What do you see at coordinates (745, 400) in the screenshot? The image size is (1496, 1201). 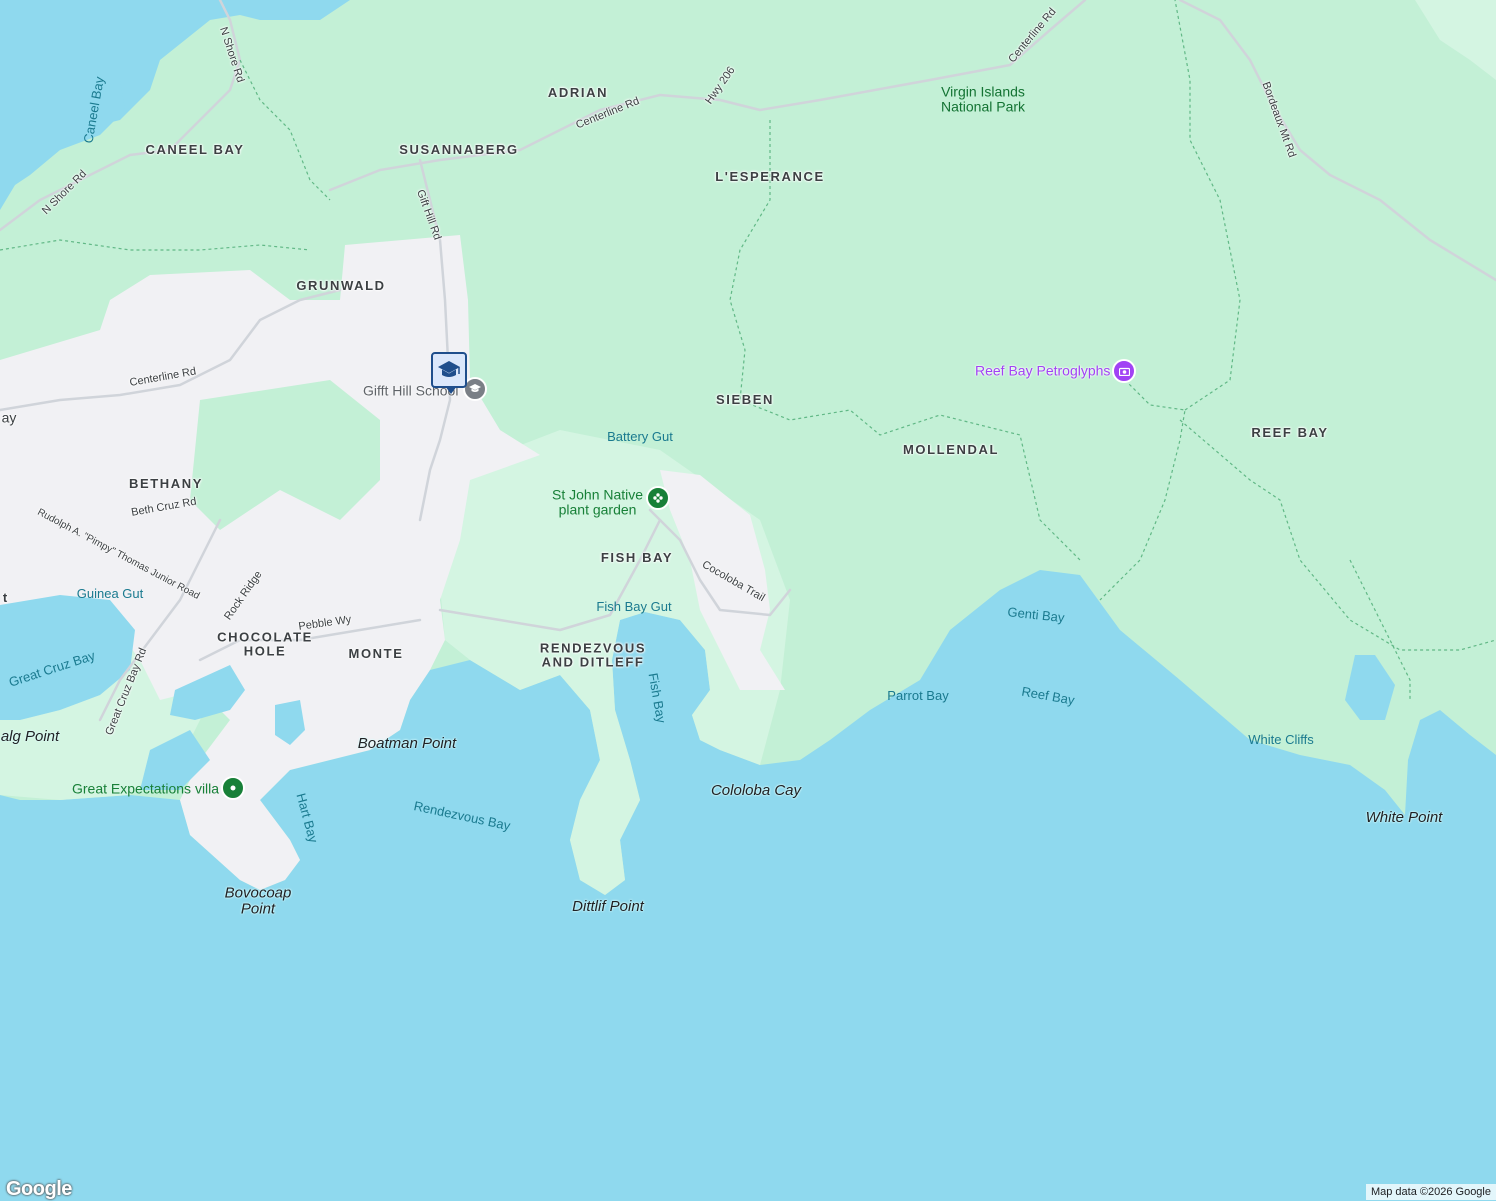 I see `place-label: SIEBEN` at bounding box center [745, 400].